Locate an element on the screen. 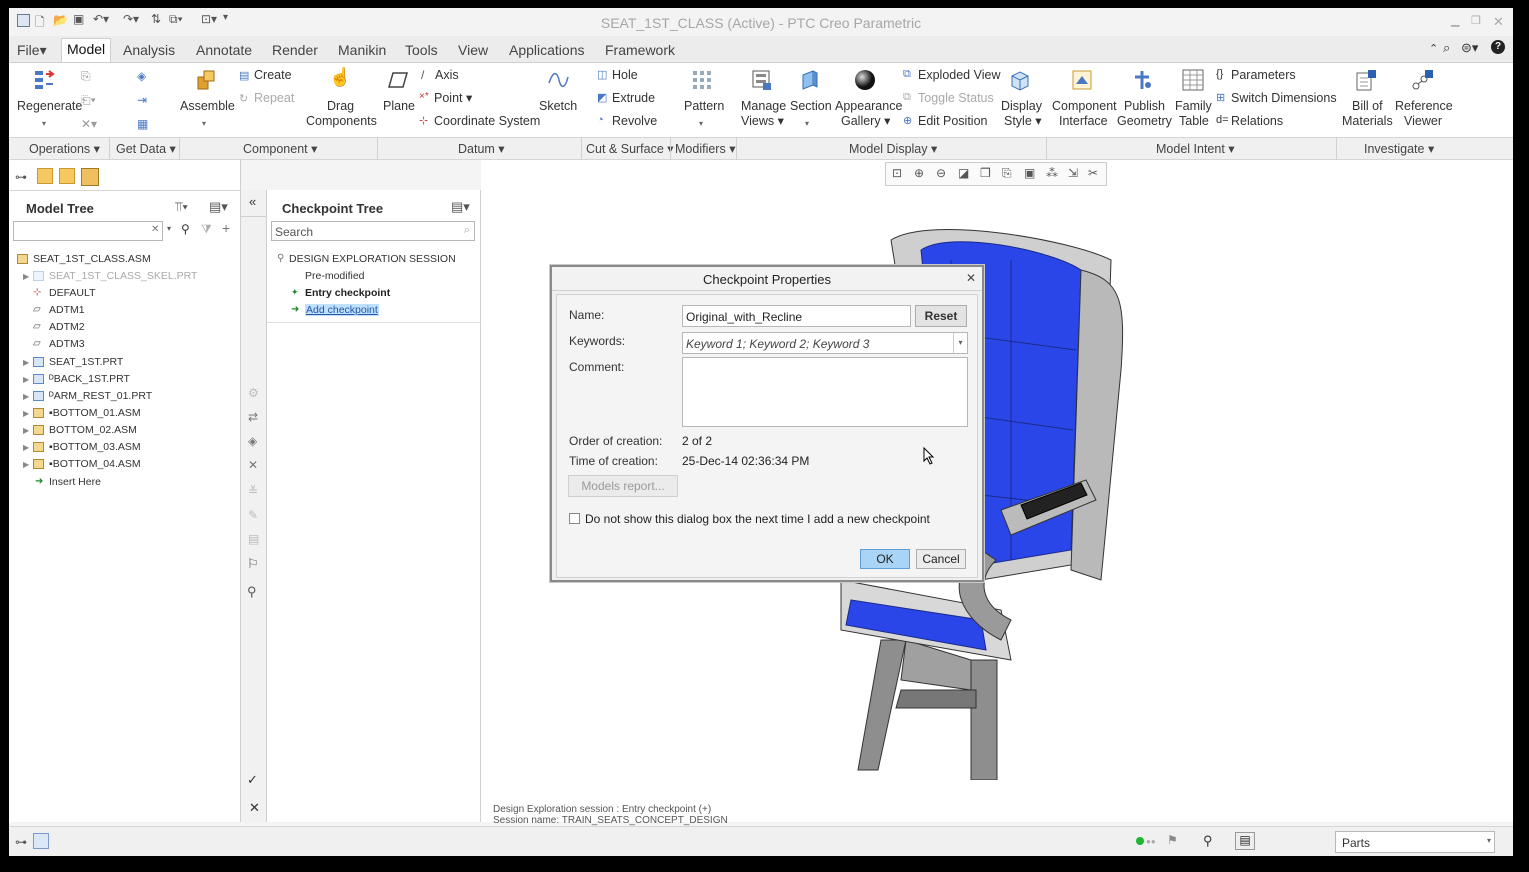  display-style-view-icon: ❒ is located at coordinates (985, 173).